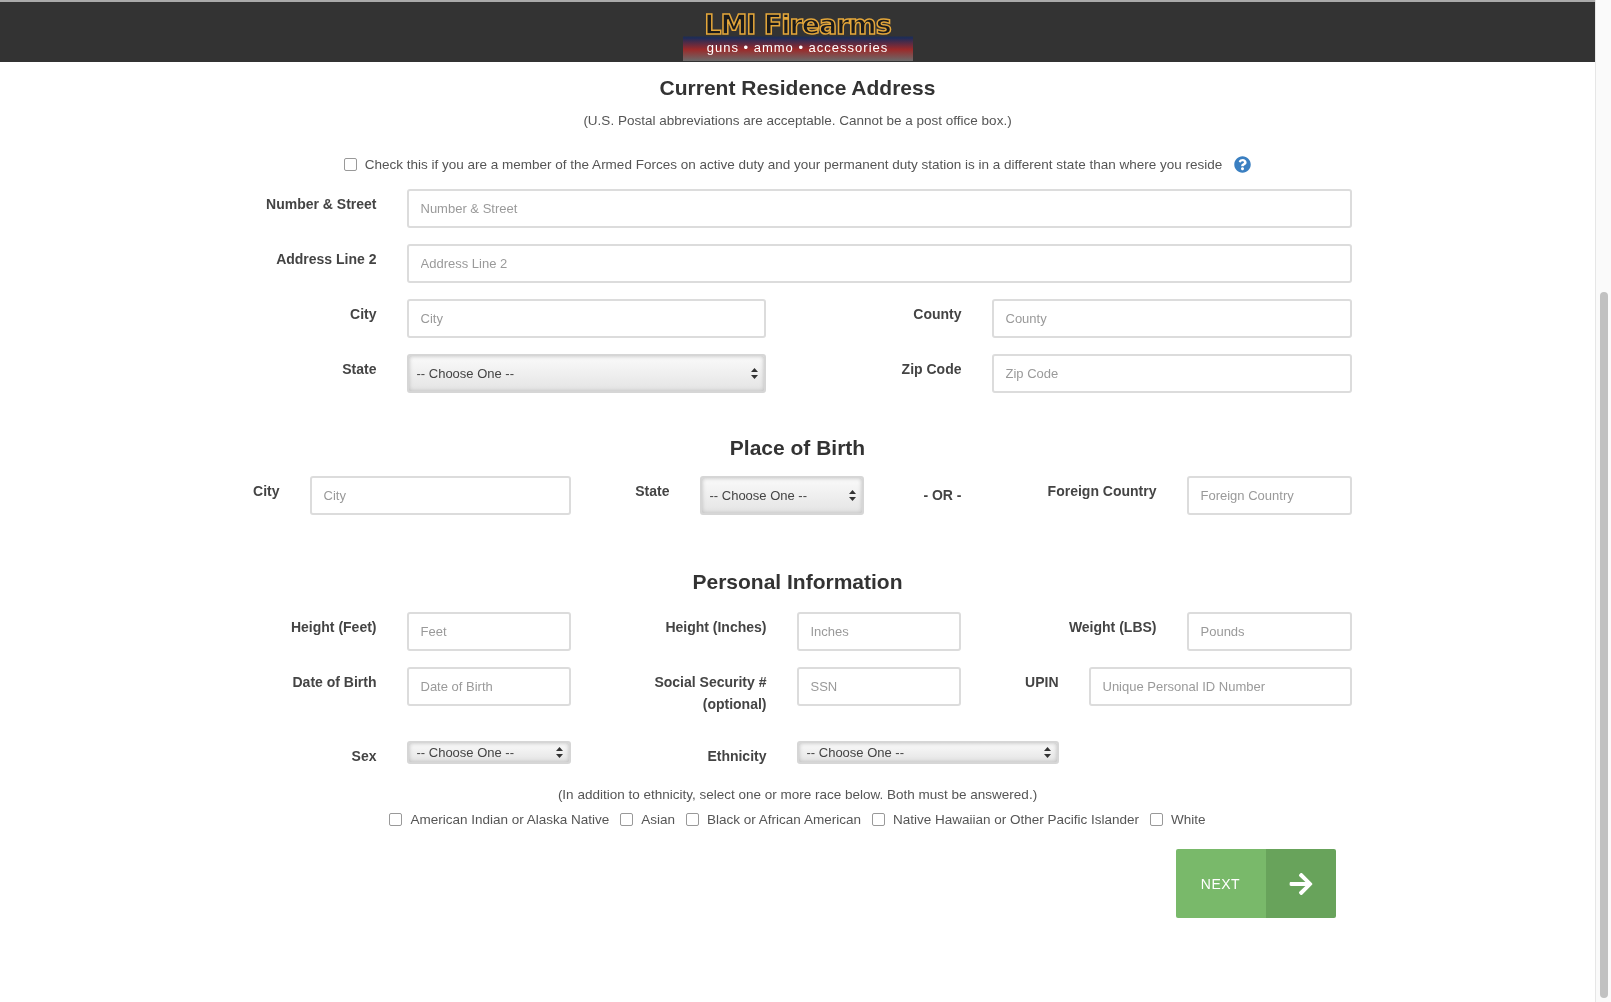  Describe the element at coordinates (781, 495) in the screenshot. I see `birth-state-select: -- Choose One --` at that location.